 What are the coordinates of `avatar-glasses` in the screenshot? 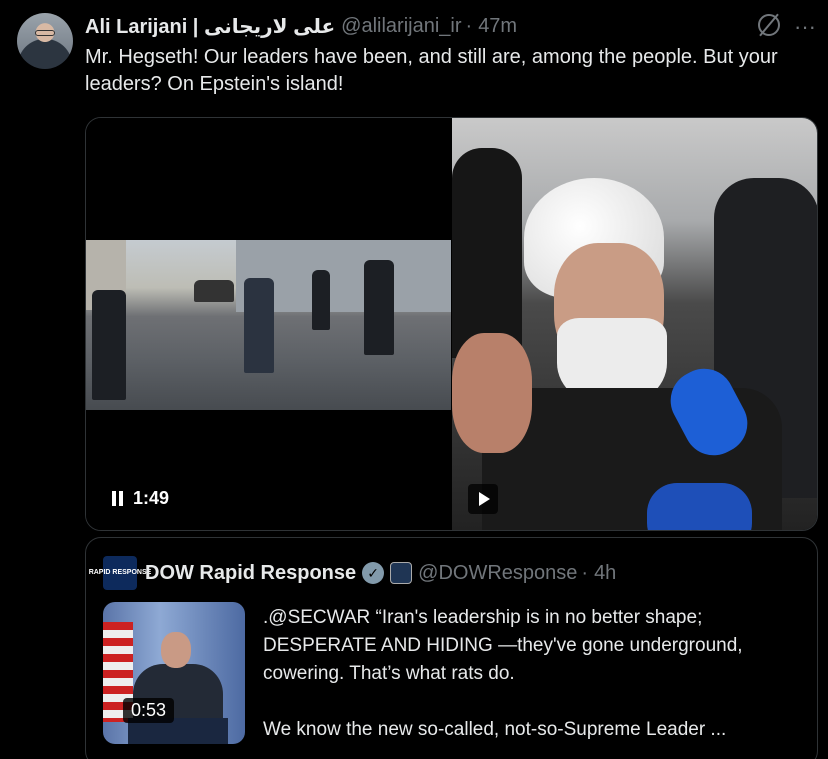 It's located at (45, 33).